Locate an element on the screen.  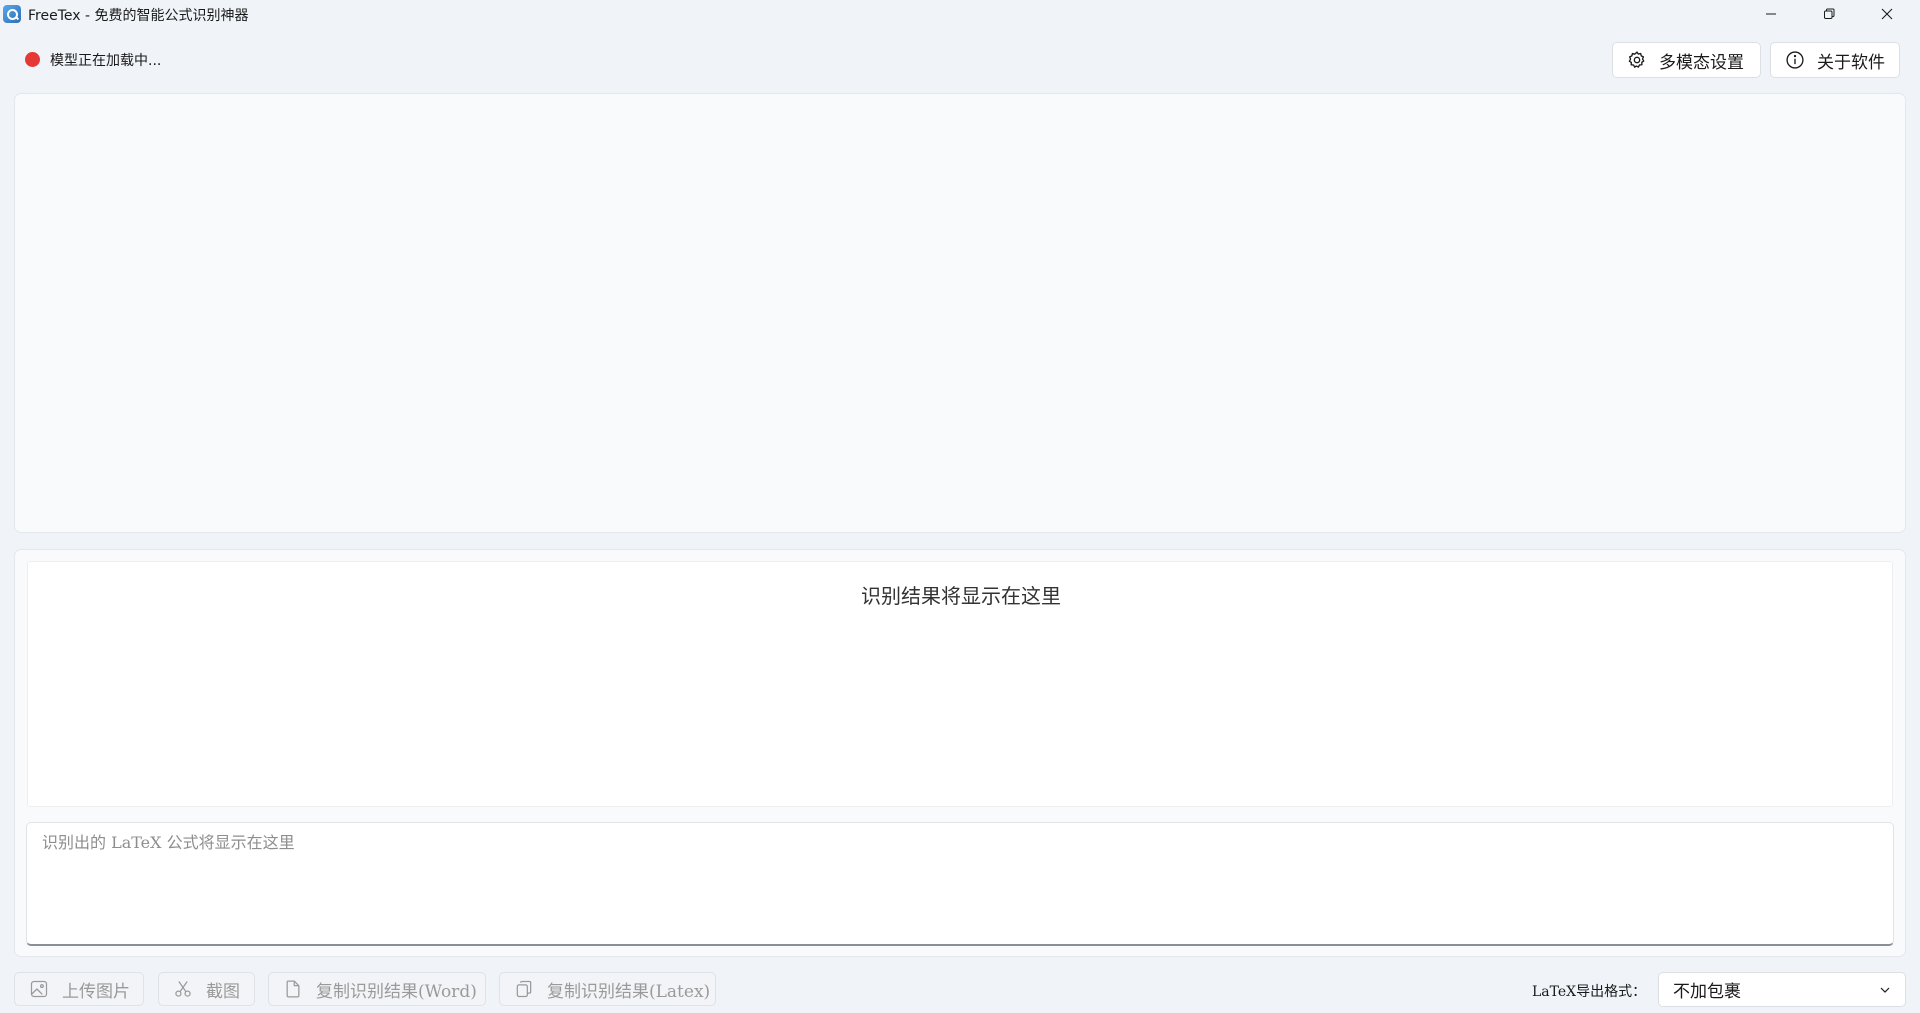
multimodal-settings-button: 多模态设置 is located at coordinates (1686, 60).